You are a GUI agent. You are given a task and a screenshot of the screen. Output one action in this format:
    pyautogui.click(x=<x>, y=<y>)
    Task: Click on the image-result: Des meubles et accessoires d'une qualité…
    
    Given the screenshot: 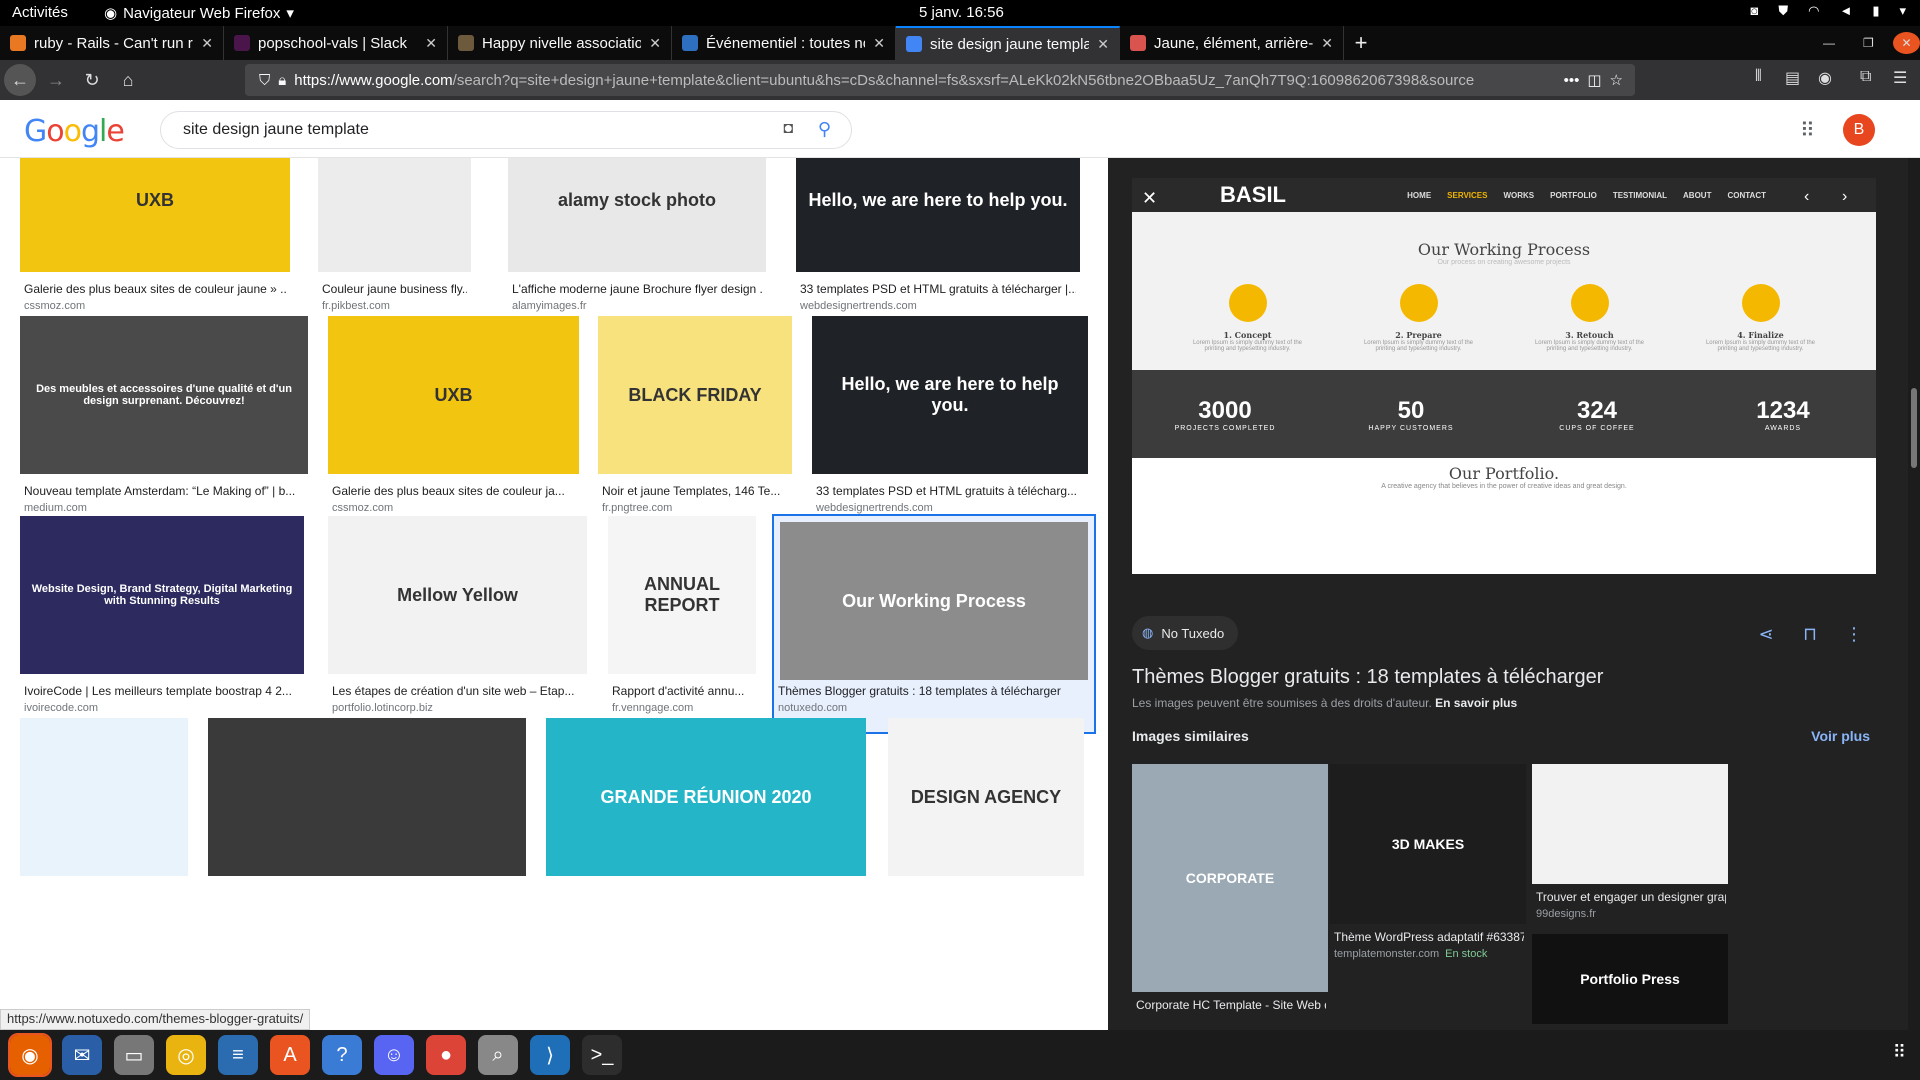 What is the action you would take?
    pyautogui.click(x=164, y=424)
    